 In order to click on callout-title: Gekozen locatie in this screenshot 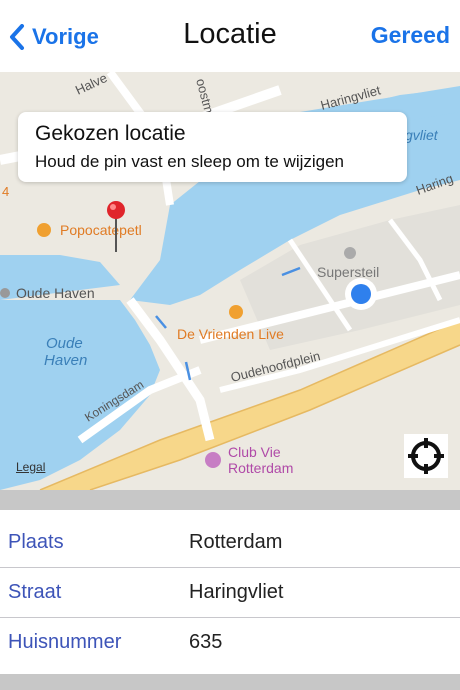, I will do `click(110, 133)`.